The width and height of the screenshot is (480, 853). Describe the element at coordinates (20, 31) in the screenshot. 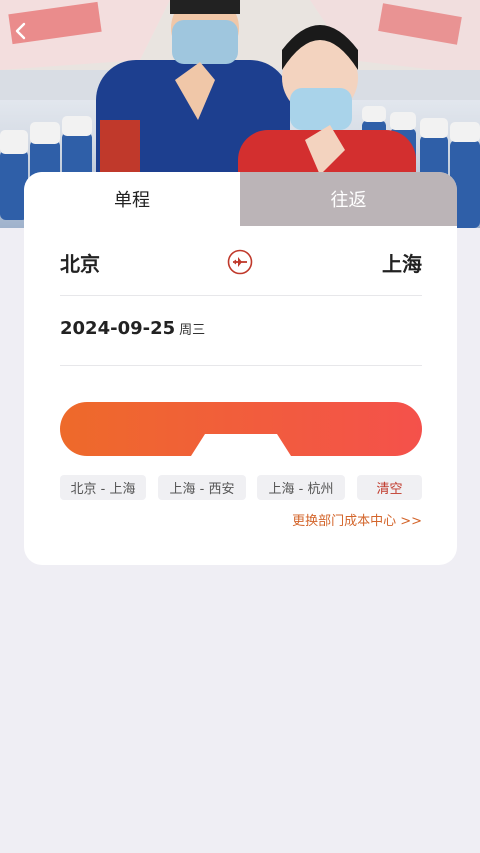

I see `chevron-left-icon` at that location.